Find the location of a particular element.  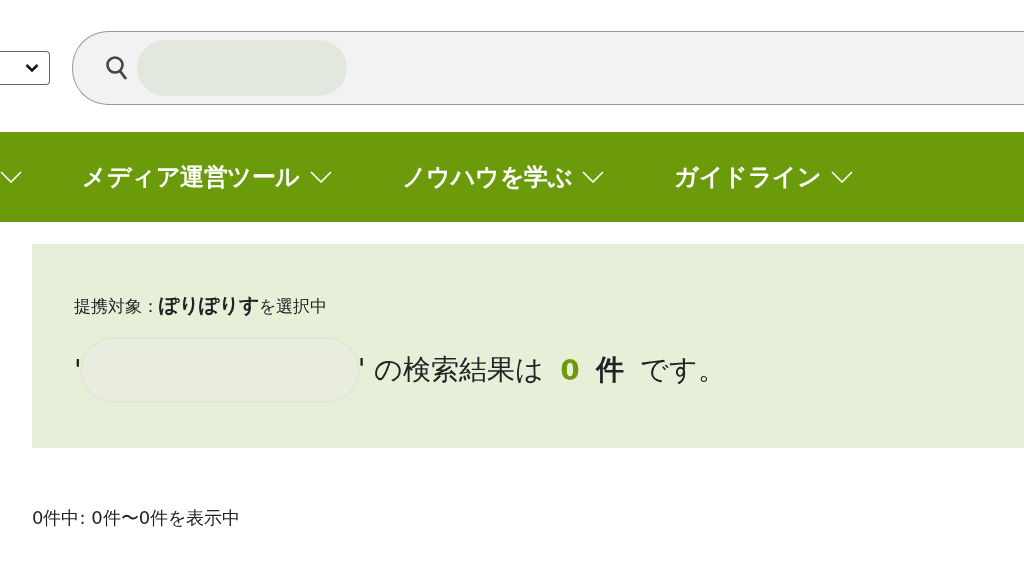

quote-mark: ' is located at coordinates (78, 370).